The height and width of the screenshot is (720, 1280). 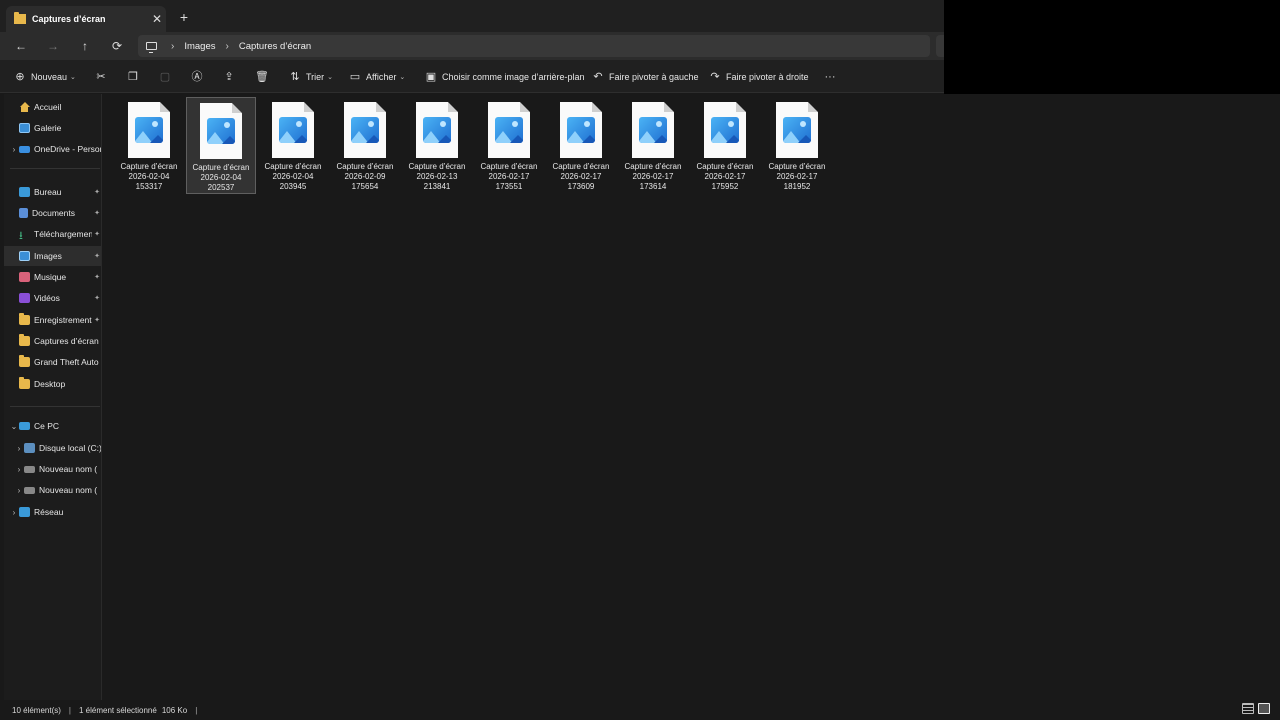 I want to click on sidebar-item-videos: Vidéos ✦, so click(x=52, y=298).